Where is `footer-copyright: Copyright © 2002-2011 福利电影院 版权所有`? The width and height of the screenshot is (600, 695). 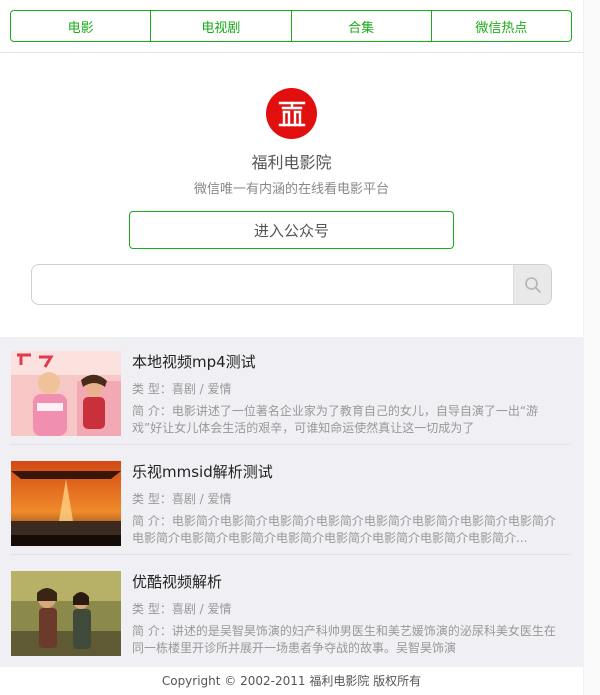 footer-copyright: Copyright © 2002-2011 福利电影院 版权所有 is located at coordinates (291, 681).